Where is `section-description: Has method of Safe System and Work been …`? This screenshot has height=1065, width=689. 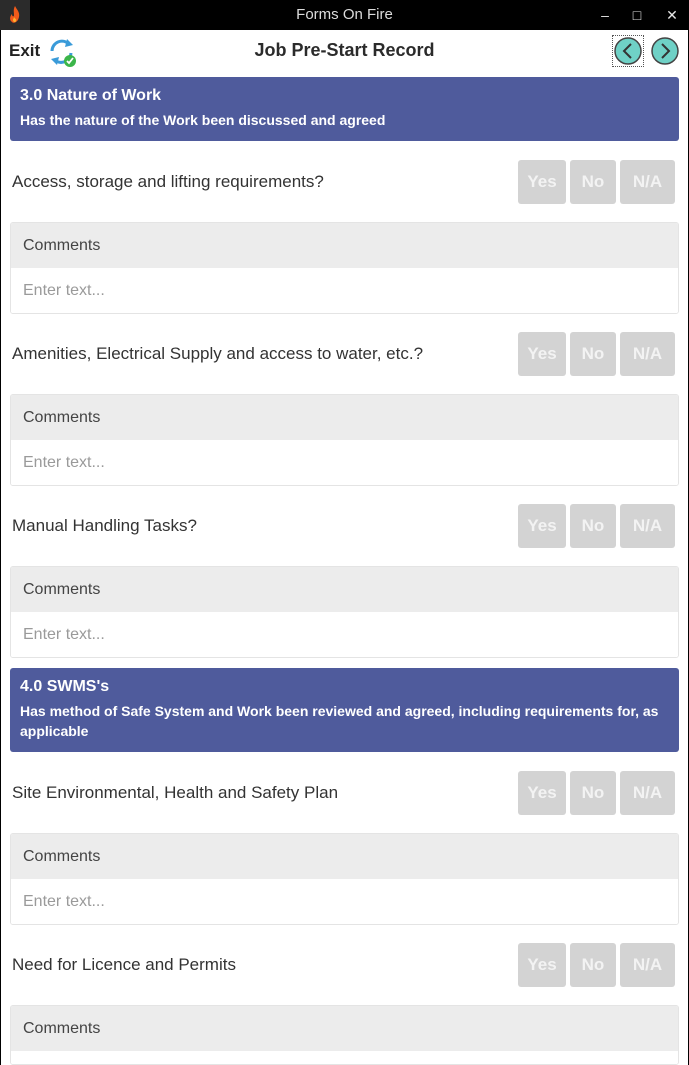 section-description: Has method of Safe System and Work been … is located at coordinates (339, 721).